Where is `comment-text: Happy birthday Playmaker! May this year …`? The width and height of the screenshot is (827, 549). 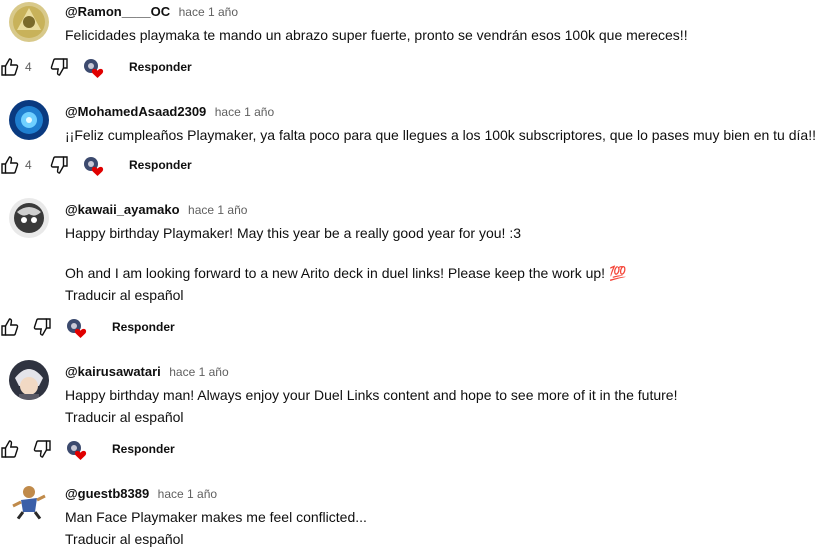
comment-text: Happy birthday Playmaker! May this year … is located at coordinates (442, 253).